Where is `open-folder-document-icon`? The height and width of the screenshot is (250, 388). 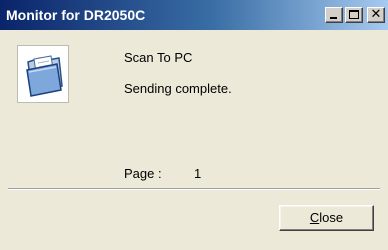 open-folder-document-icon is located at coordinates (43, 74).